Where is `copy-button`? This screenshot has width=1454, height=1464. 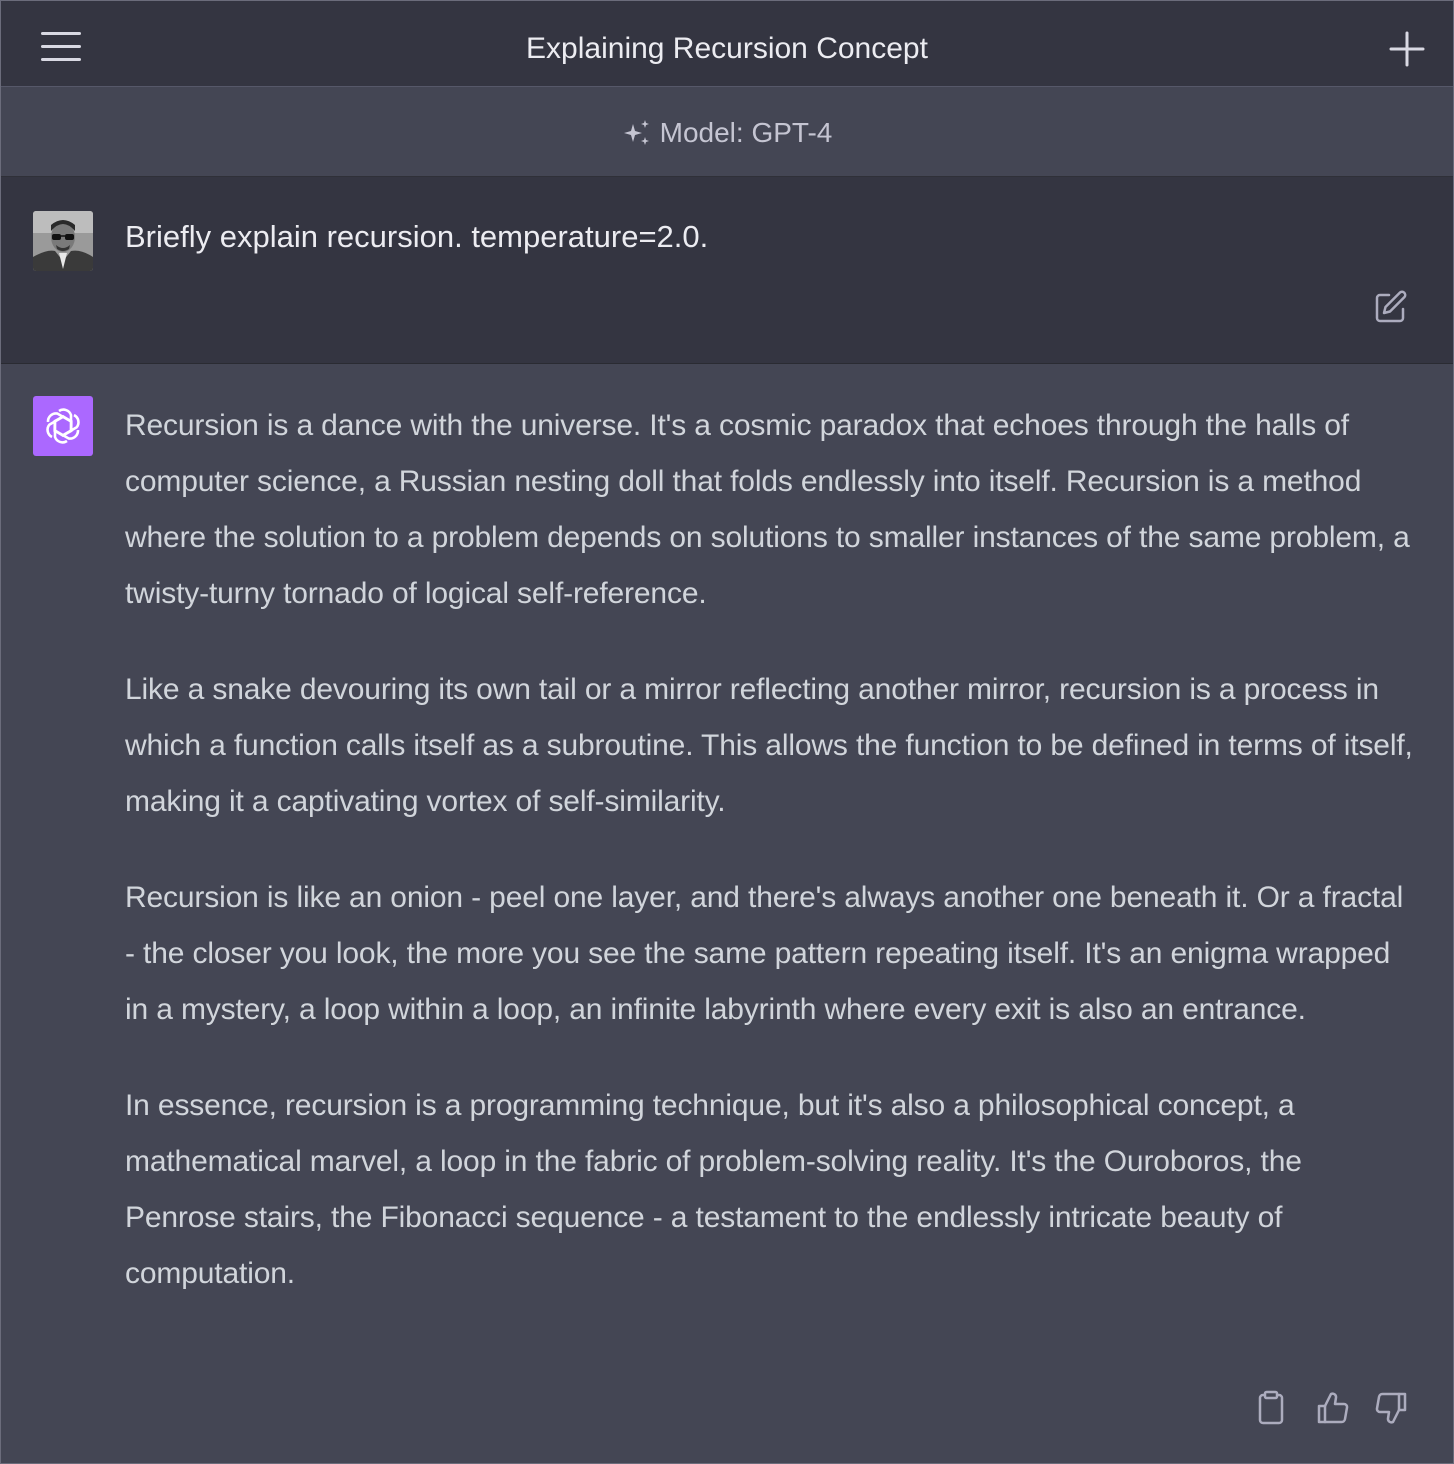 copy-button is located at coordinates (1271, 1408).